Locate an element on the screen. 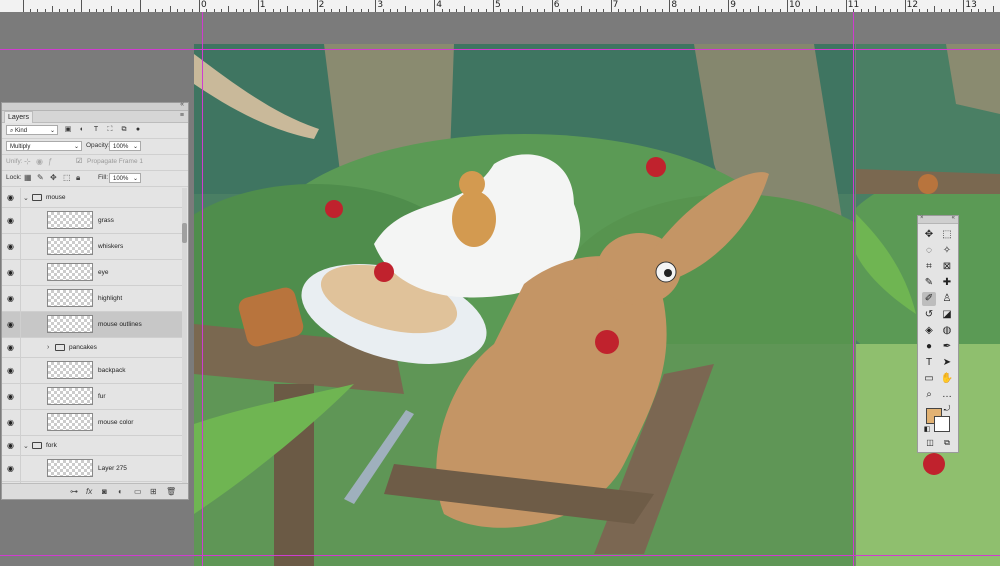  propagate-checkbox: ☑ is located at coordinates (79, 161).